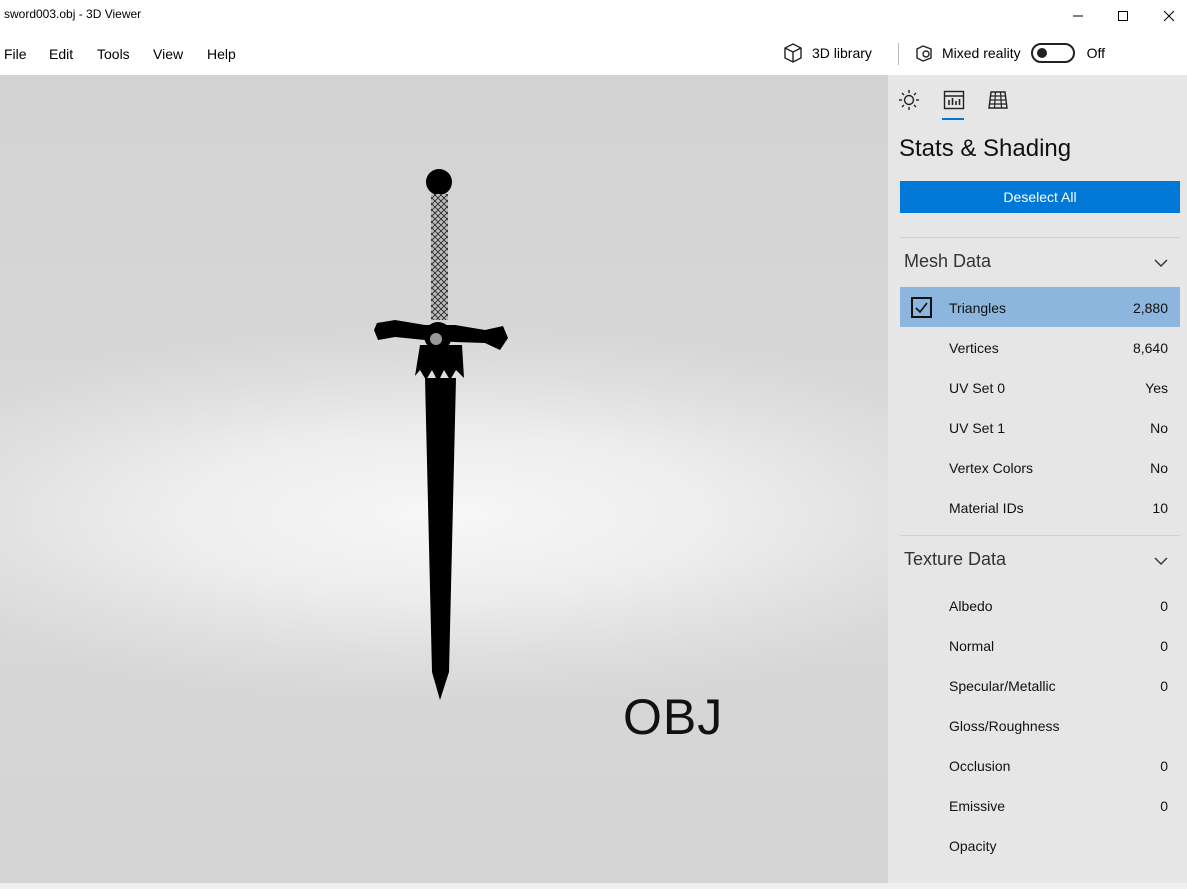 The width and height of the screenshot is (1187, 889). What do you see at coordinates (1040, 845) in the screenshot?
I see `texture-row-opacity: Opacity` at bounding box center [1040, 845].